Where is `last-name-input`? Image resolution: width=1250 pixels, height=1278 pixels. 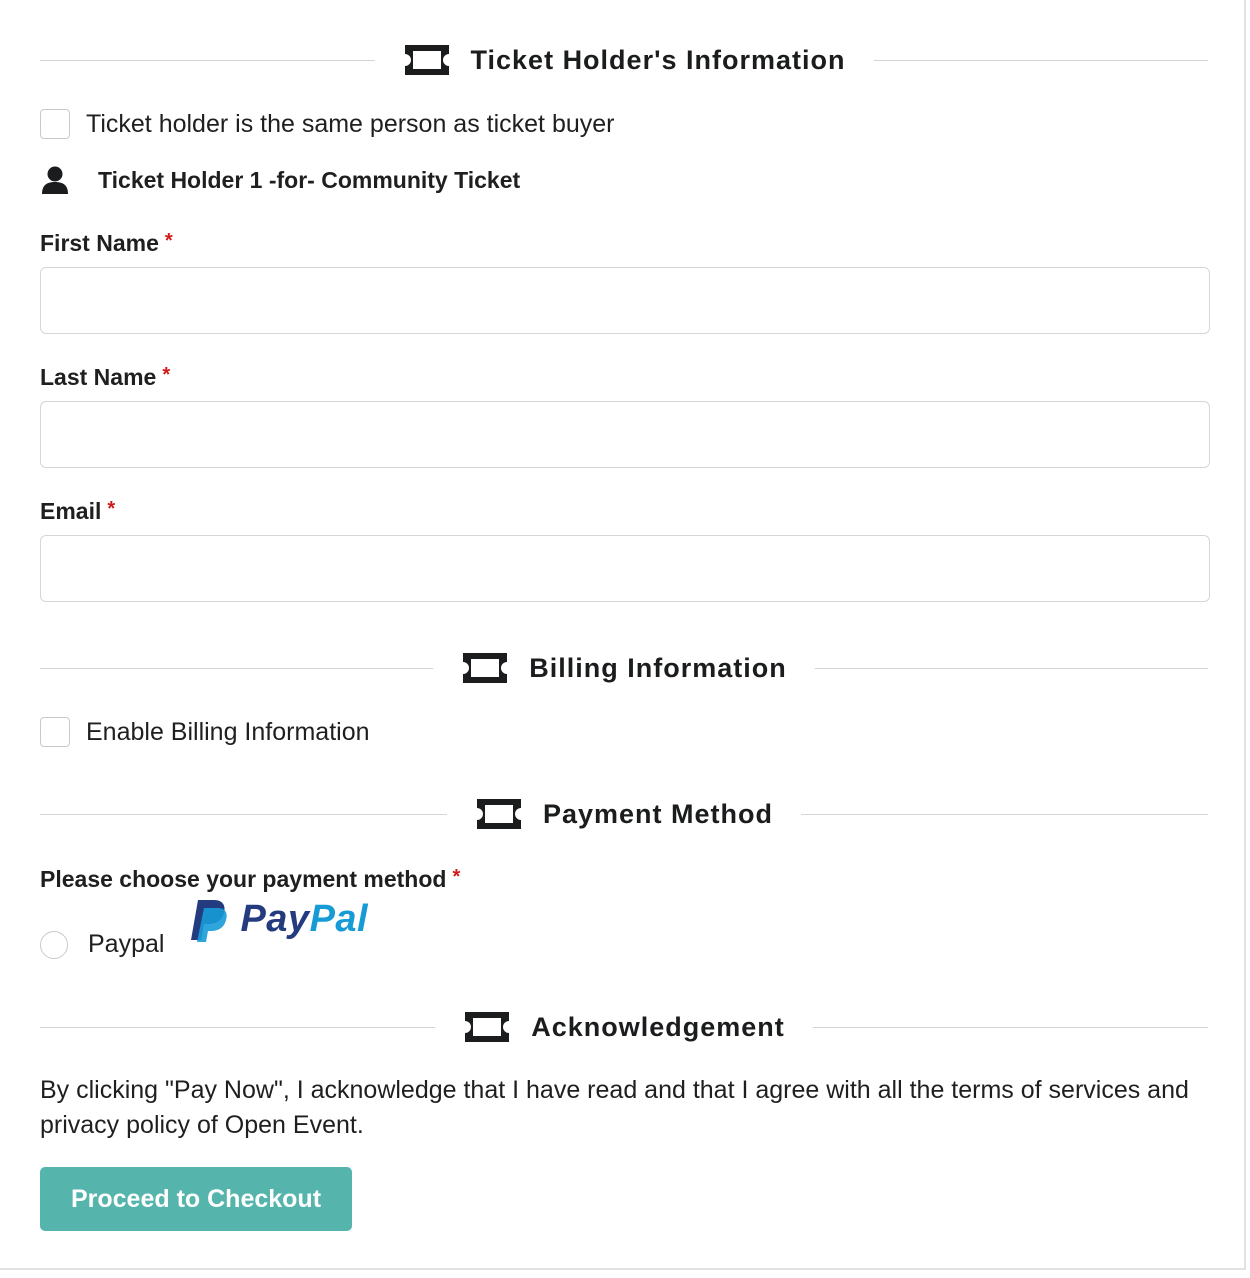 last-name-input is located at coordinates (625, 434).